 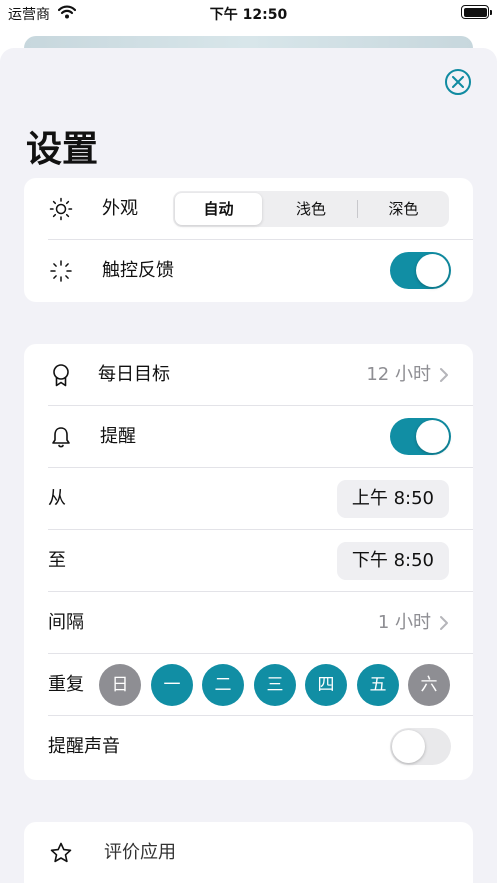 I want to click on day-thu-button: 四, so click(x=326, y=685).